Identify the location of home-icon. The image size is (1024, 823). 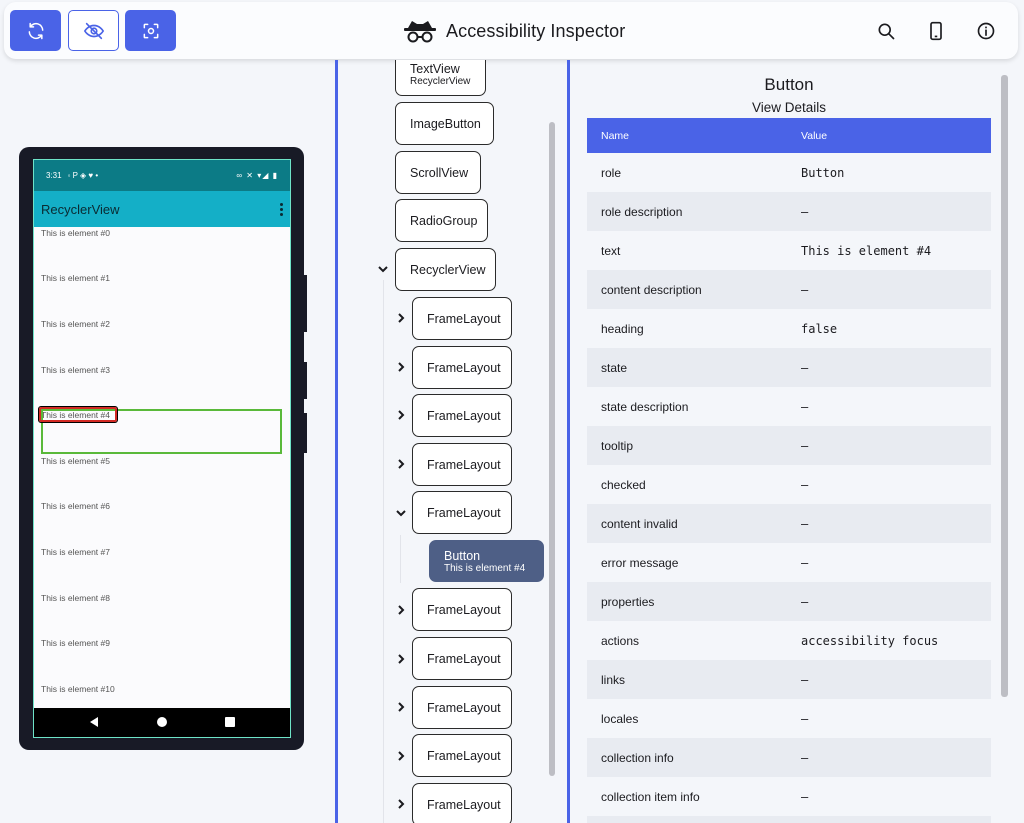
(162, 722).